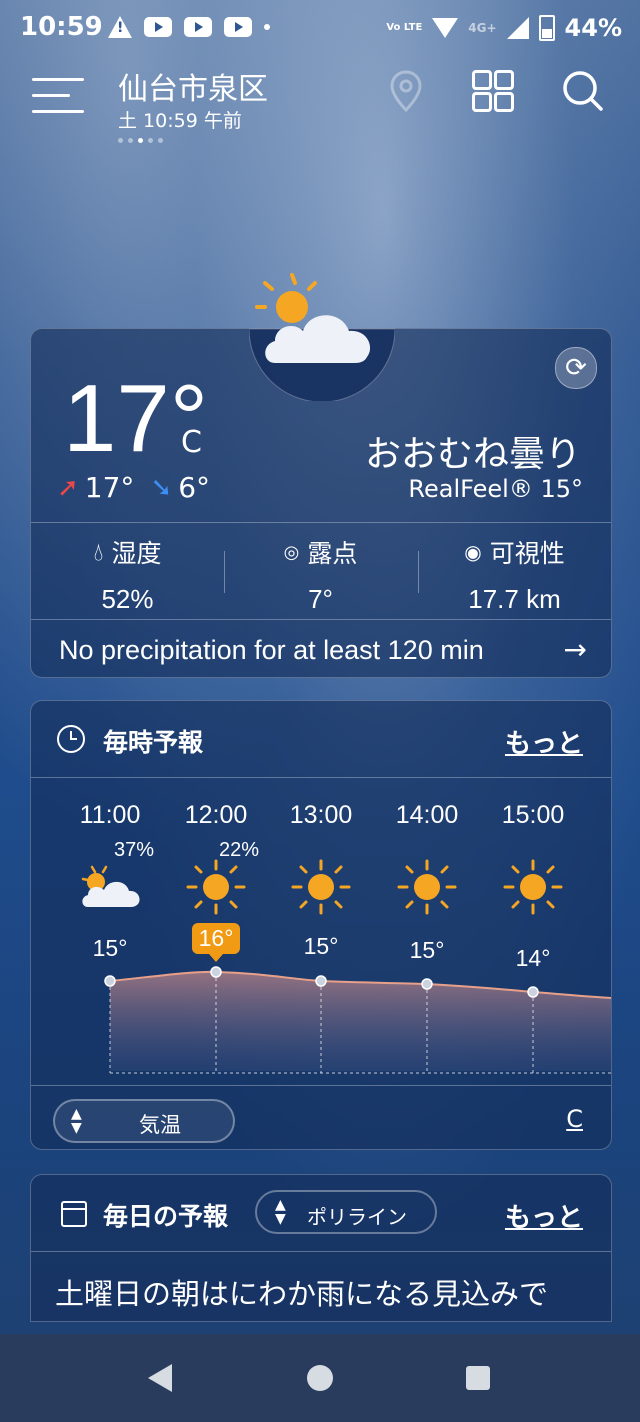 Image resolution: width=640 pixels, height=1422 pixels. What do you see at coordinates (514, 574) in the screenshot?
I see `visibility-stat: ◉ 可視性 17.7 km` at bounding box center [514, 574].